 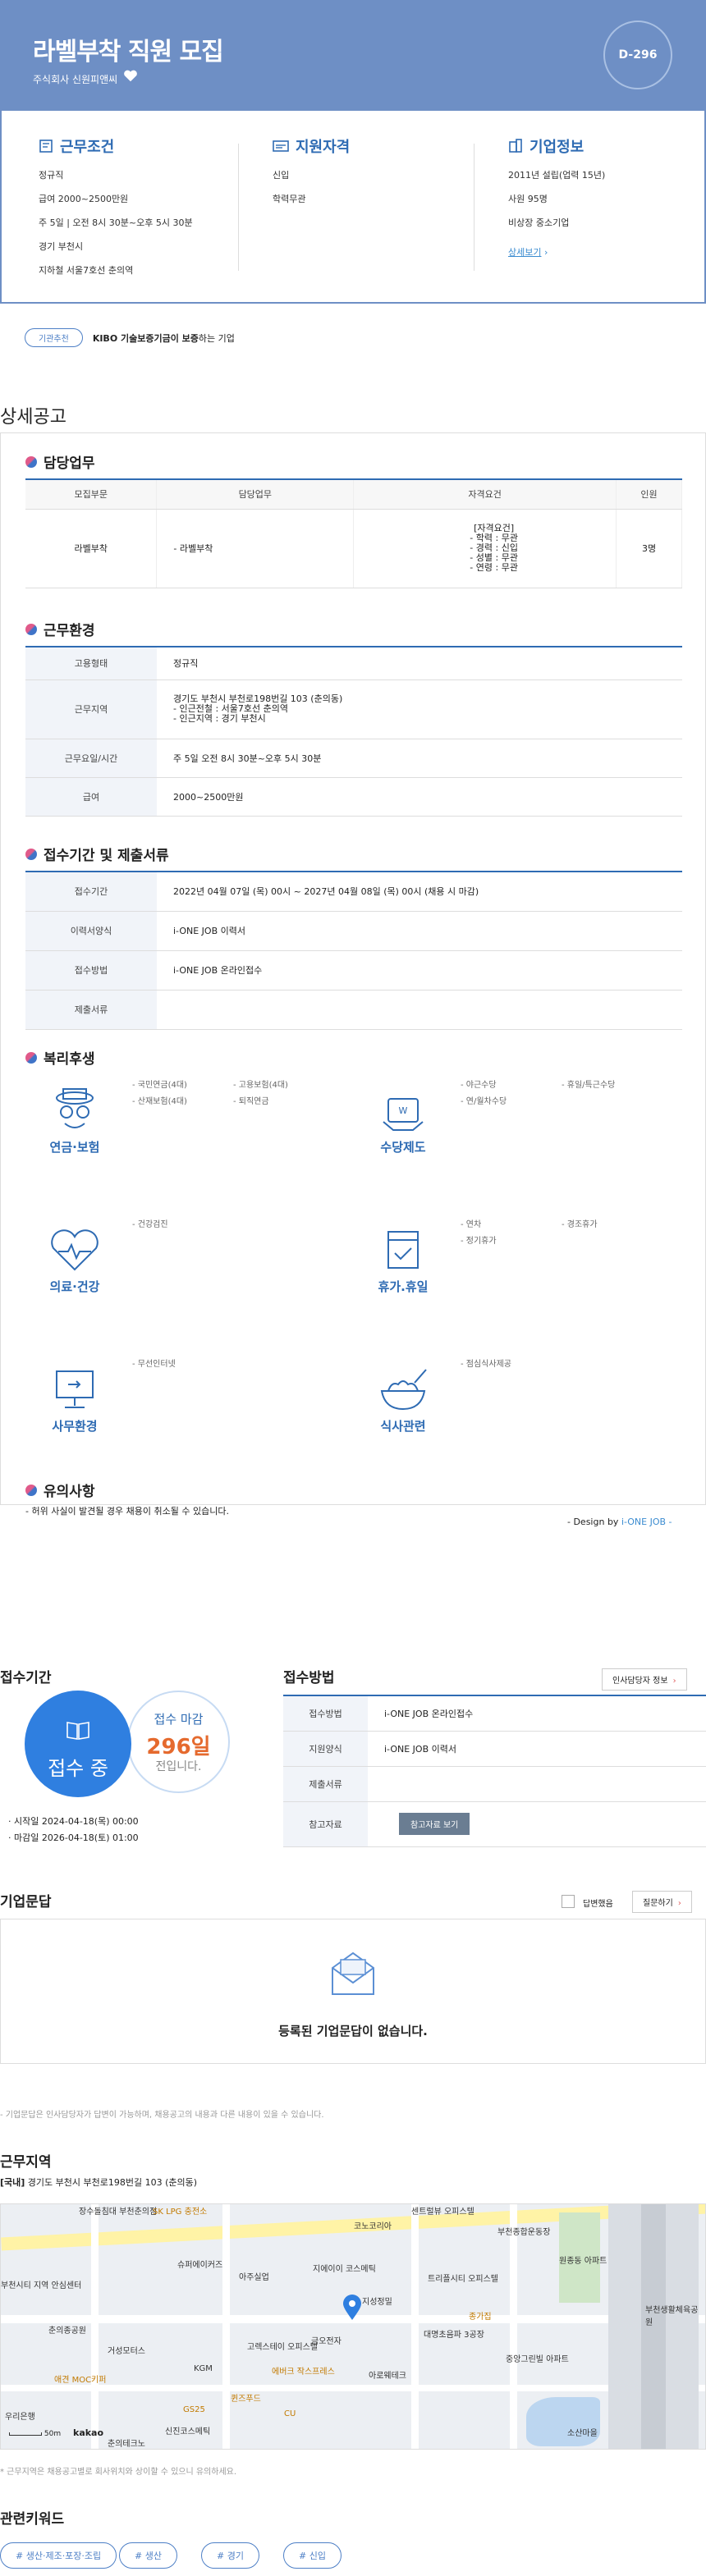 What do you see at coordinates (106, 856) in the screenshot?
I see `receipt-title: 접수기간 및 제출서류` at bounding box center [106, 856].